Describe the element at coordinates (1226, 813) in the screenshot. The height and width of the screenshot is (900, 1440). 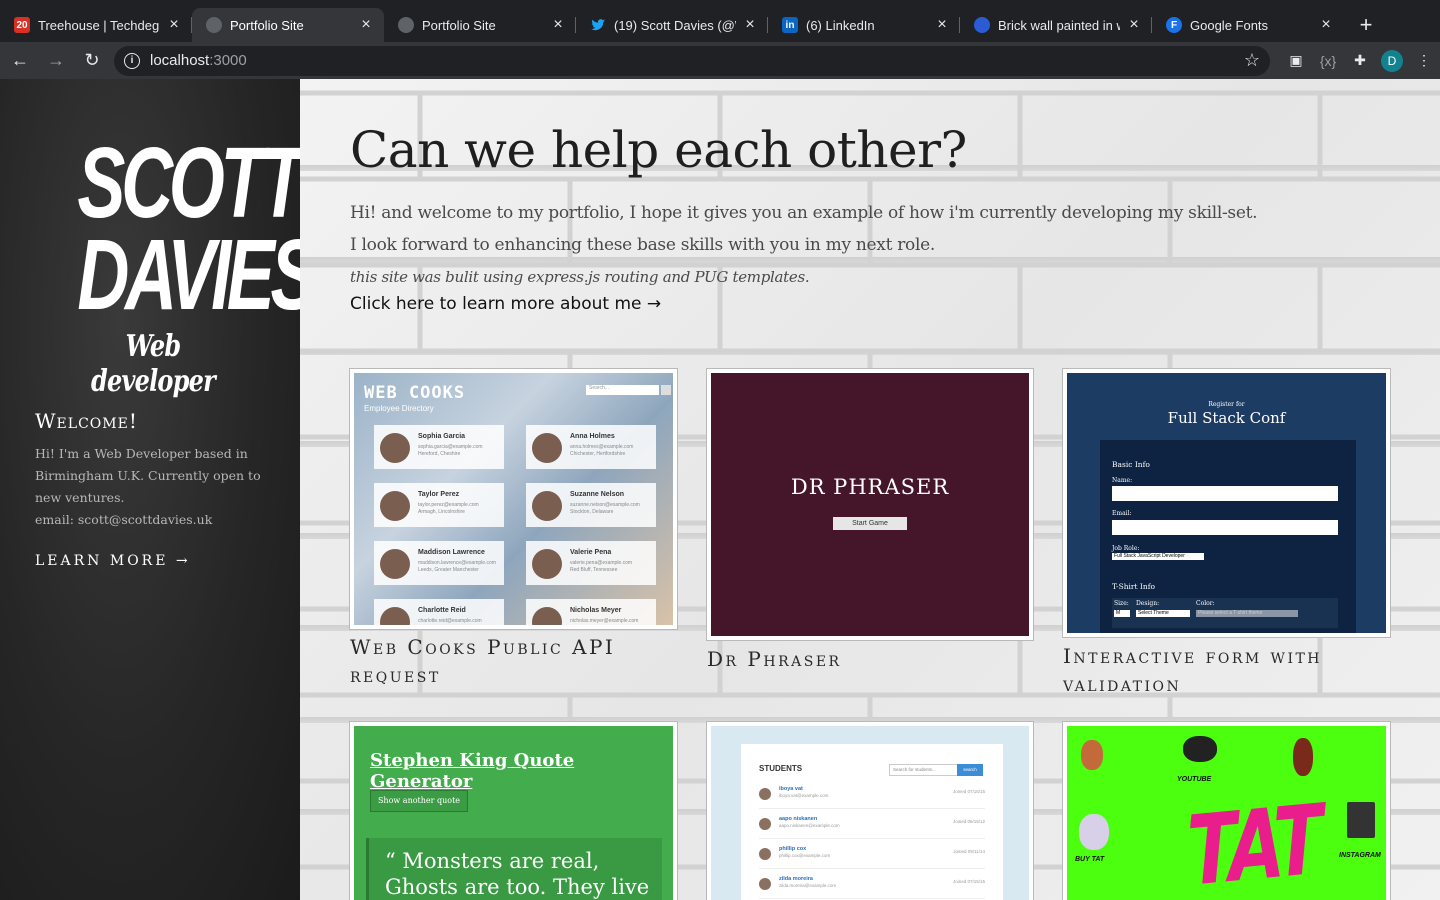
I see `tat-preview: YOUTUBE BUY TAT TAT INSTAGRAM` at that location.